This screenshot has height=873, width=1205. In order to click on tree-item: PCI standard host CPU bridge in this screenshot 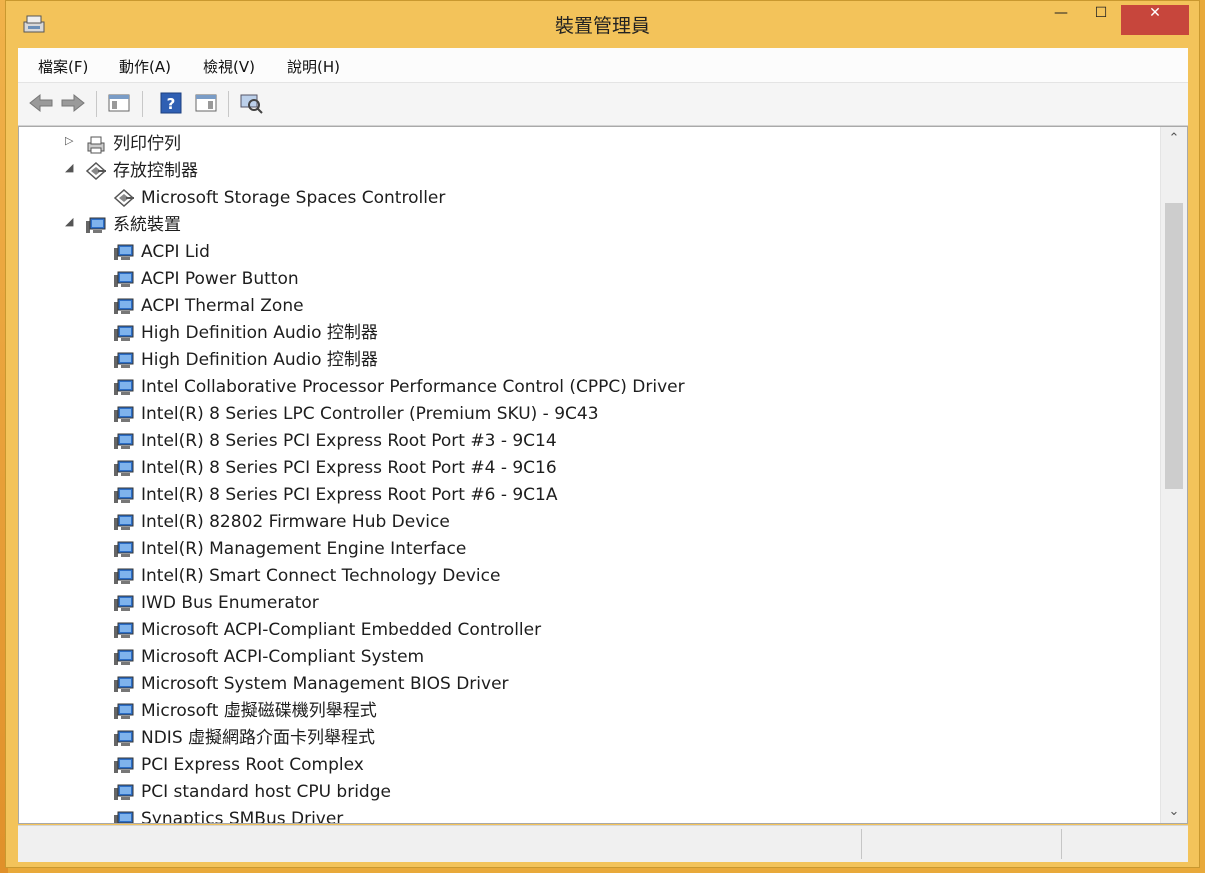, I will do `click(589, 792)`.